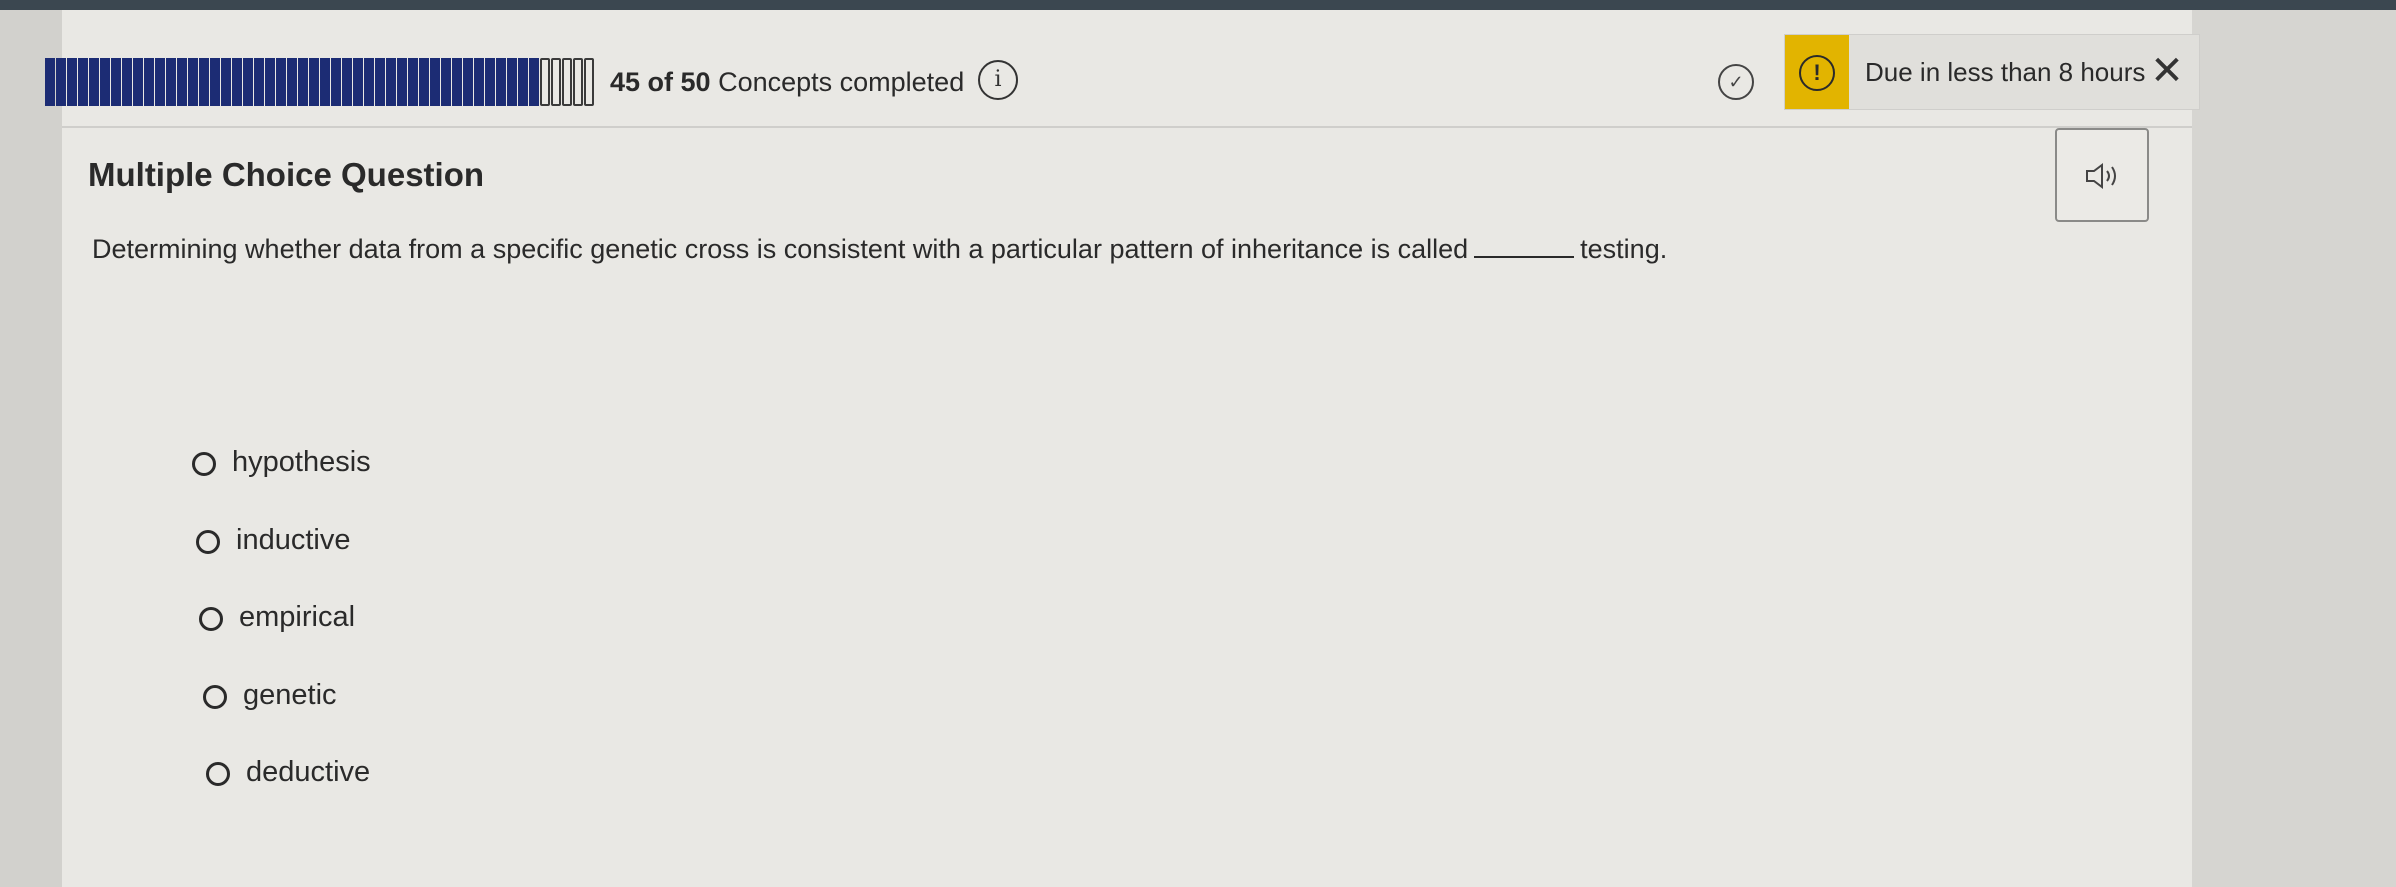 This screenshot has width=2396, height=887. I want to click on read-aloud-button, so click(2102, 175).